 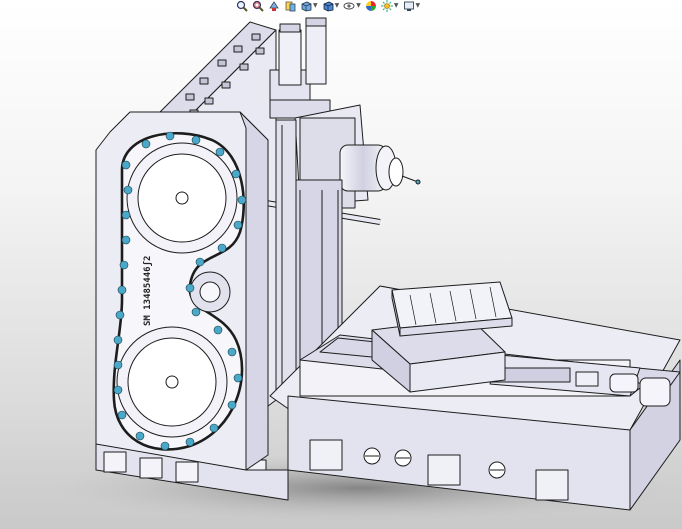 I want to click on previous-view-button, so click(x=274, y=6).